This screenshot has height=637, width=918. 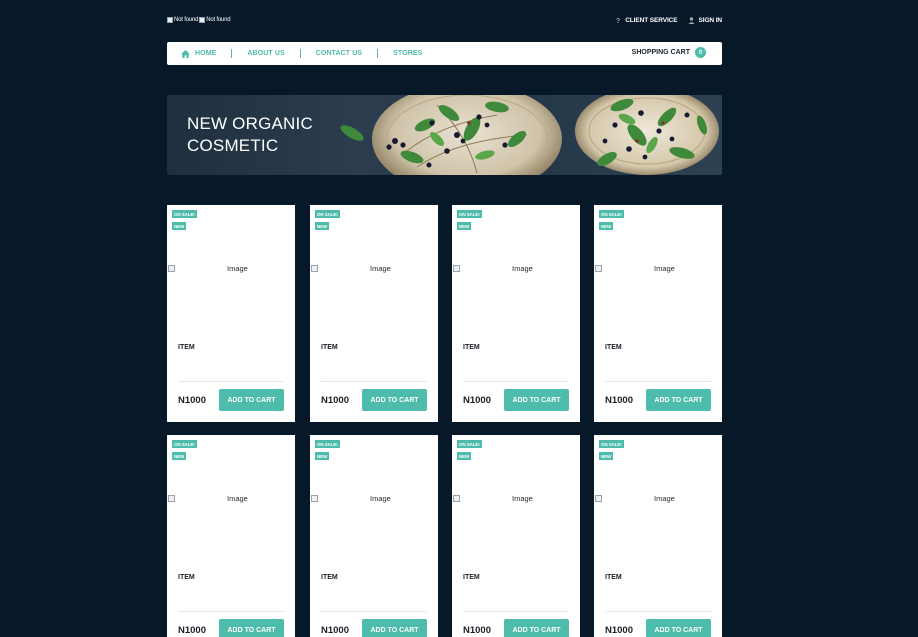 I want to click on nav-item-label: CONTACT US, so click(x=339, y=53).